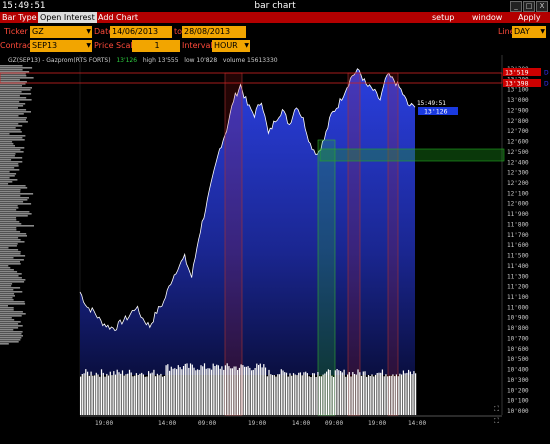  I want to click on y-tick-label: 11'800, so click(518, 225).